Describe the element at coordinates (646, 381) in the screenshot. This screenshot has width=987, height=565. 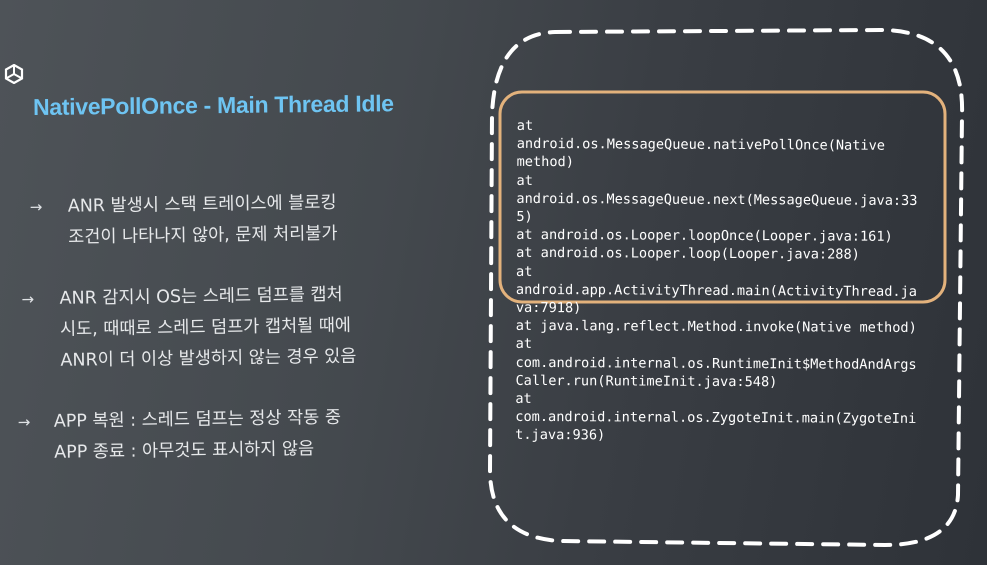
I see `stack-trace-line: Caller.run(RuntimeInit.java:548)` at that location.